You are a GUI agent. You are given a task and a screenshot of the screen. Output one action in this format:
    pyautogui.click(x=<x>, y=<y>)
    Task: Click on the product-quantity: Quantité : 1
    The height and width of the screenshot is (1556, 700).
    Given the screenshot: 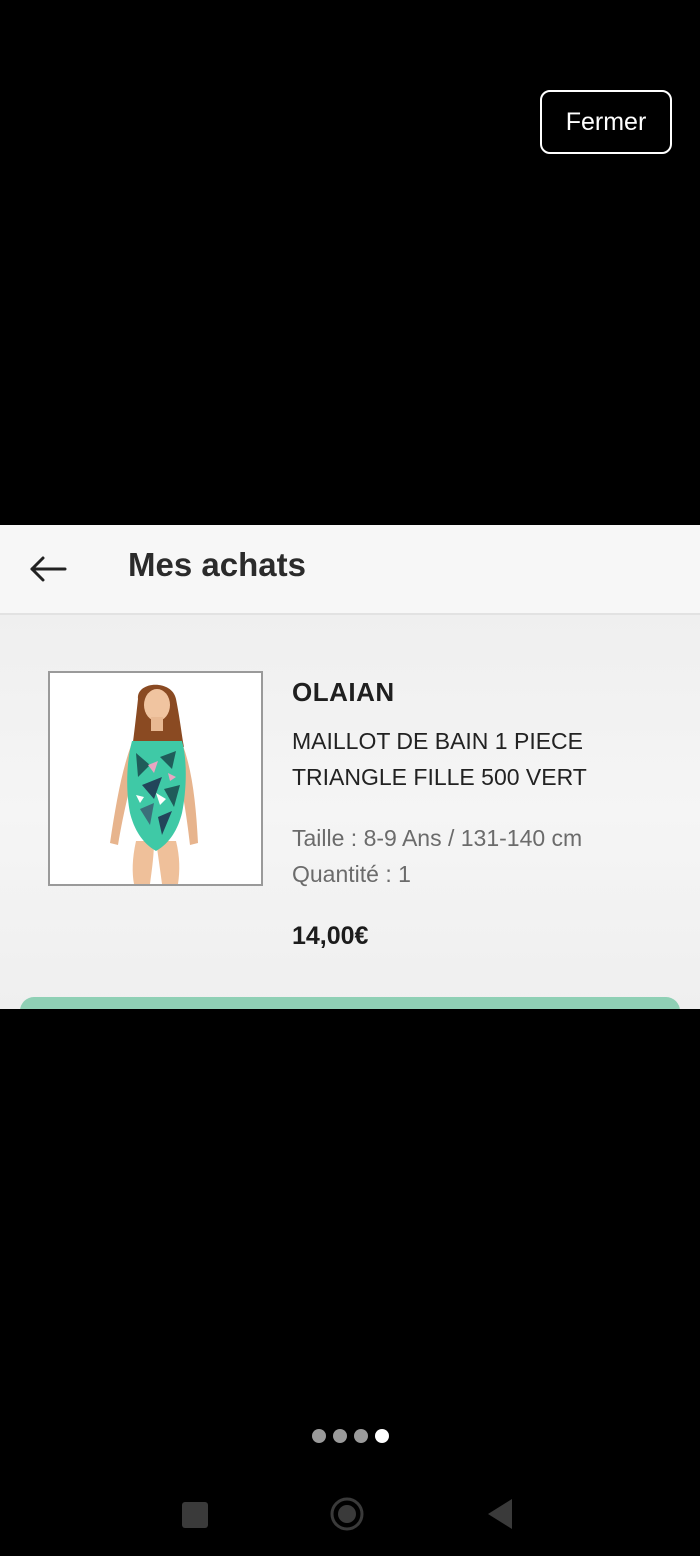 What is the action you would take?
    pyautogui.click(x=351, y=874)
    